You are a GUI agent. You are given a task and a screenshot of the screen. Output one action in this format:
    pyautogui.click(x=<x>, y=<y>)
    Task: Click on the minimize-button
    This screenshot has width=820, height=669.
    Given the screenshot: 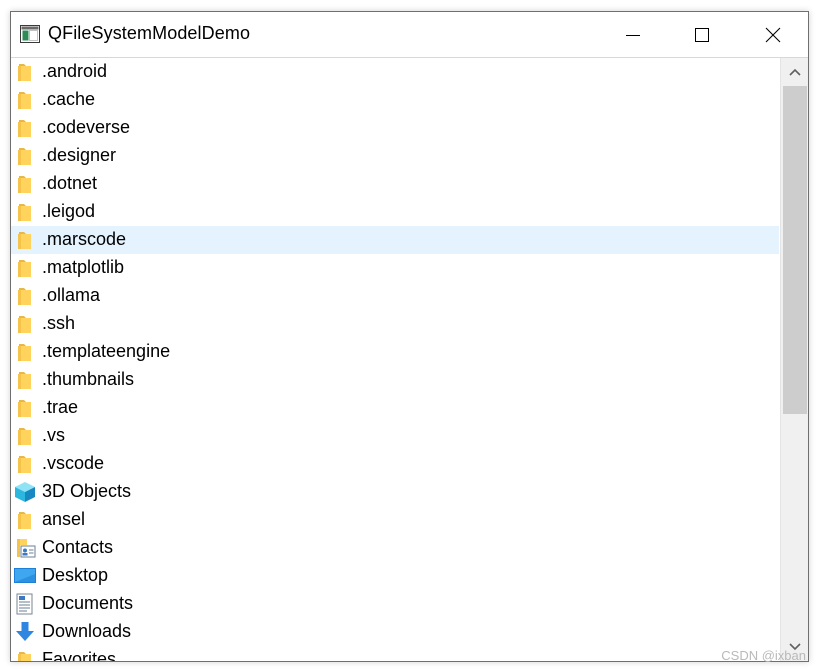 What is the action you would take?
    pyautogui.click(x=633, y=34)
    